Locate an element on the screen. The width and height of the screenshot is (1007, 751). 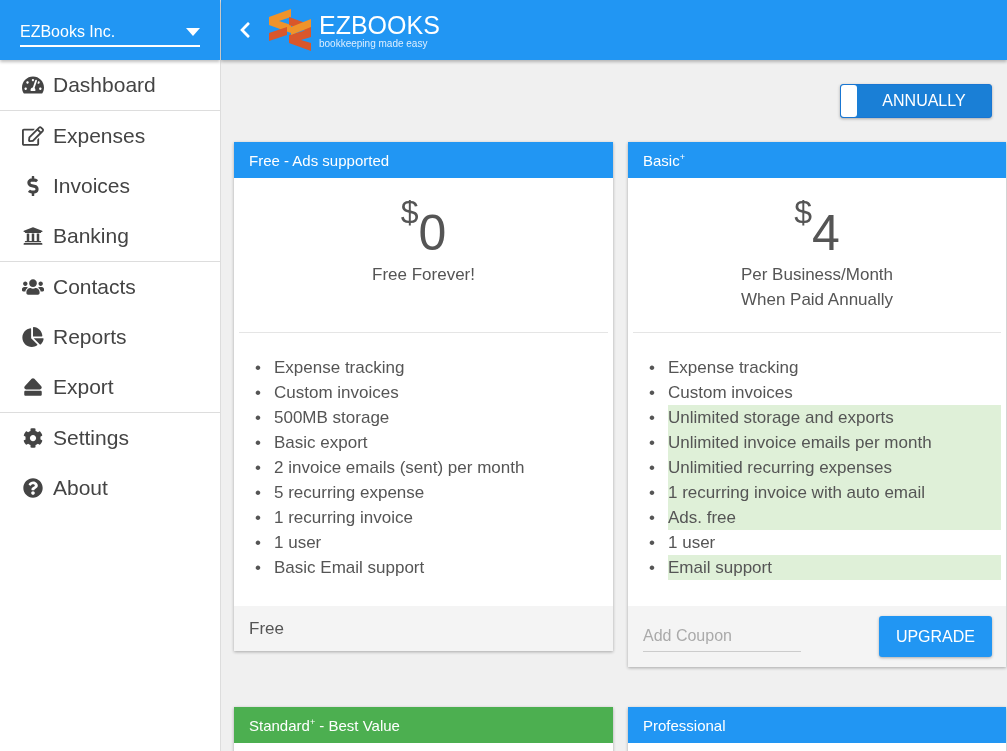
logo-name: EZBOOKS is located at coordinates (379, 24).